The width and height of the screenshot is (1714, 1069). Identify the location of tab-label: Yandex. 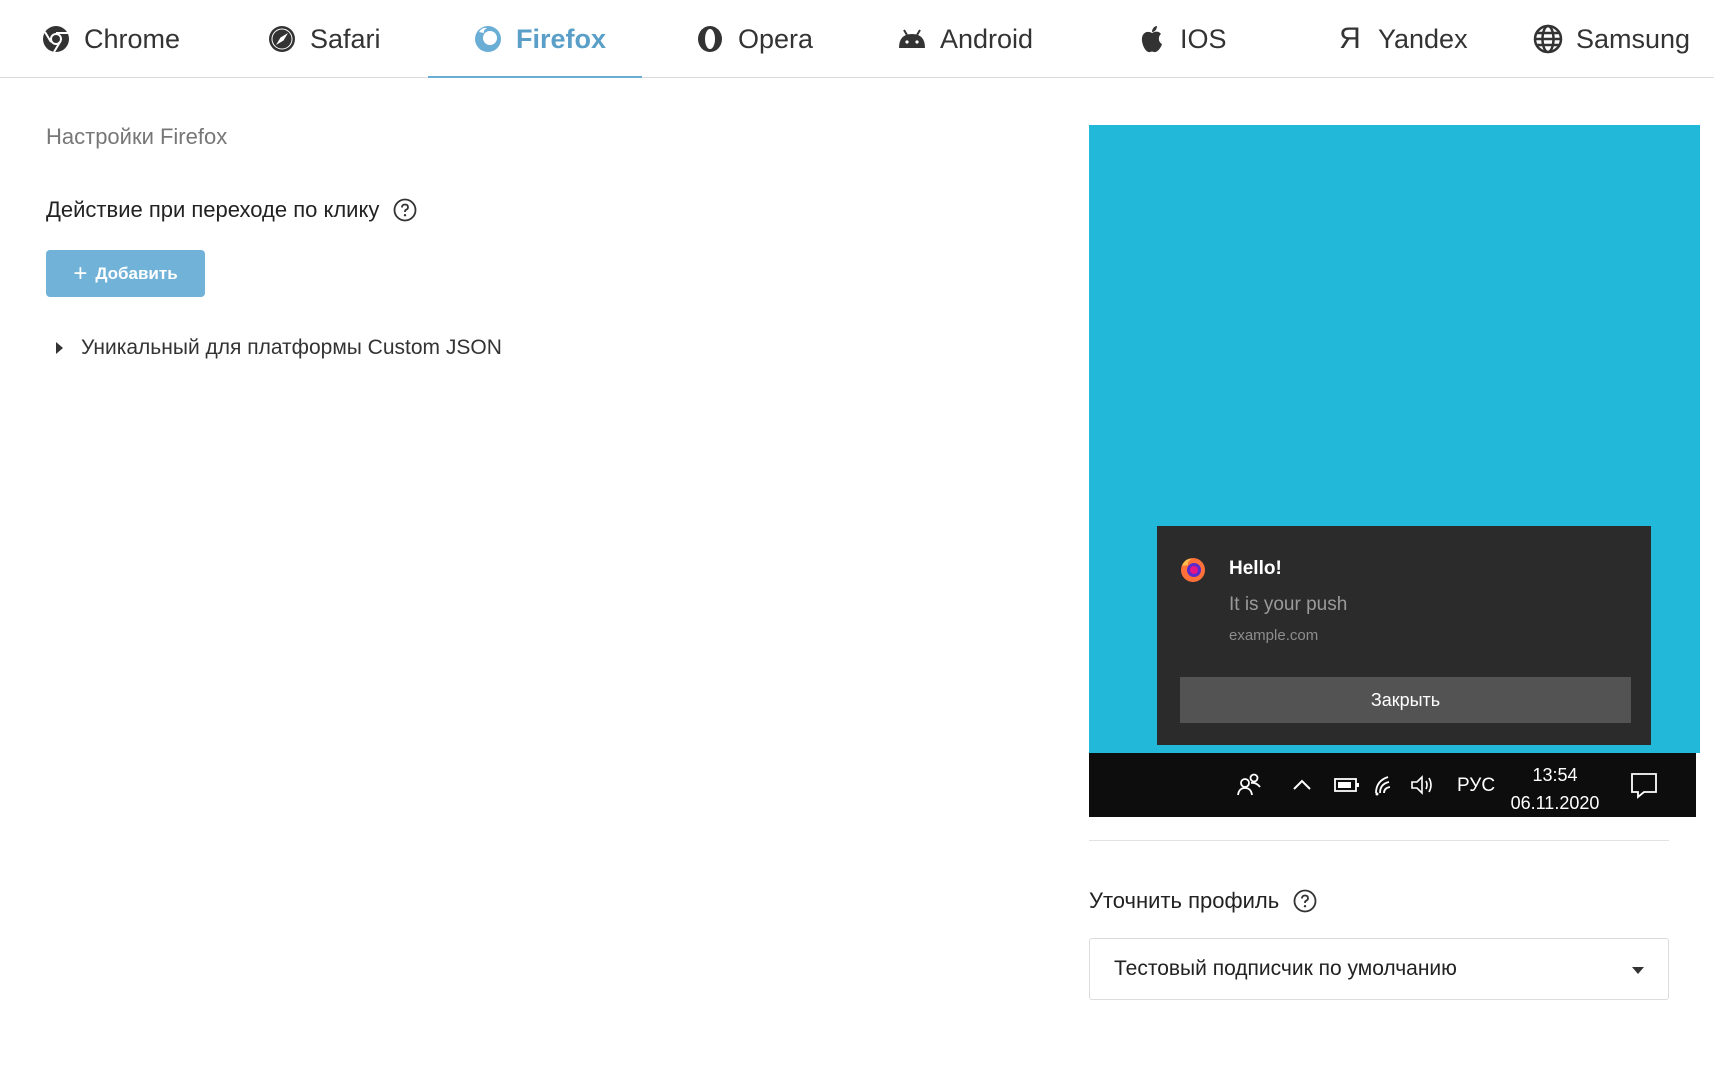
(1423, 38).